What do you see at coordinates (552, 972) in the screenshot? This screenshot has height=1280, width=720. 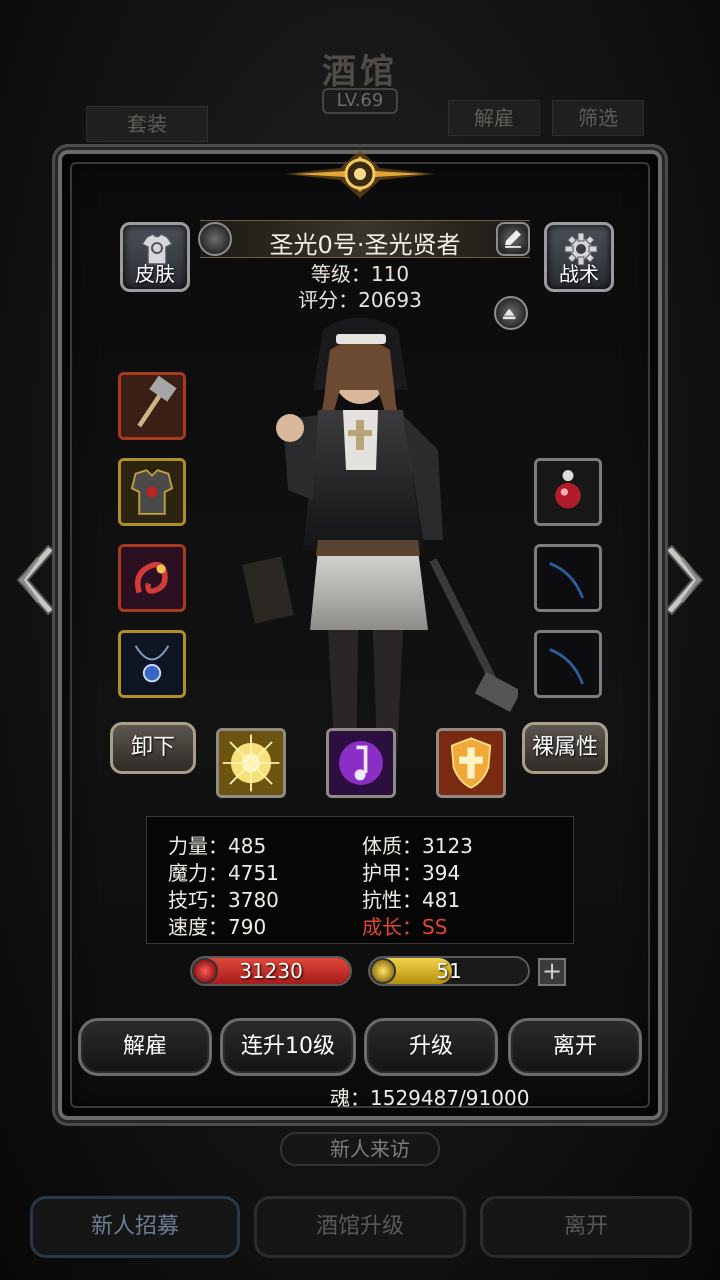 I see `add-energy-button: +` at bounding box center [552, 972].